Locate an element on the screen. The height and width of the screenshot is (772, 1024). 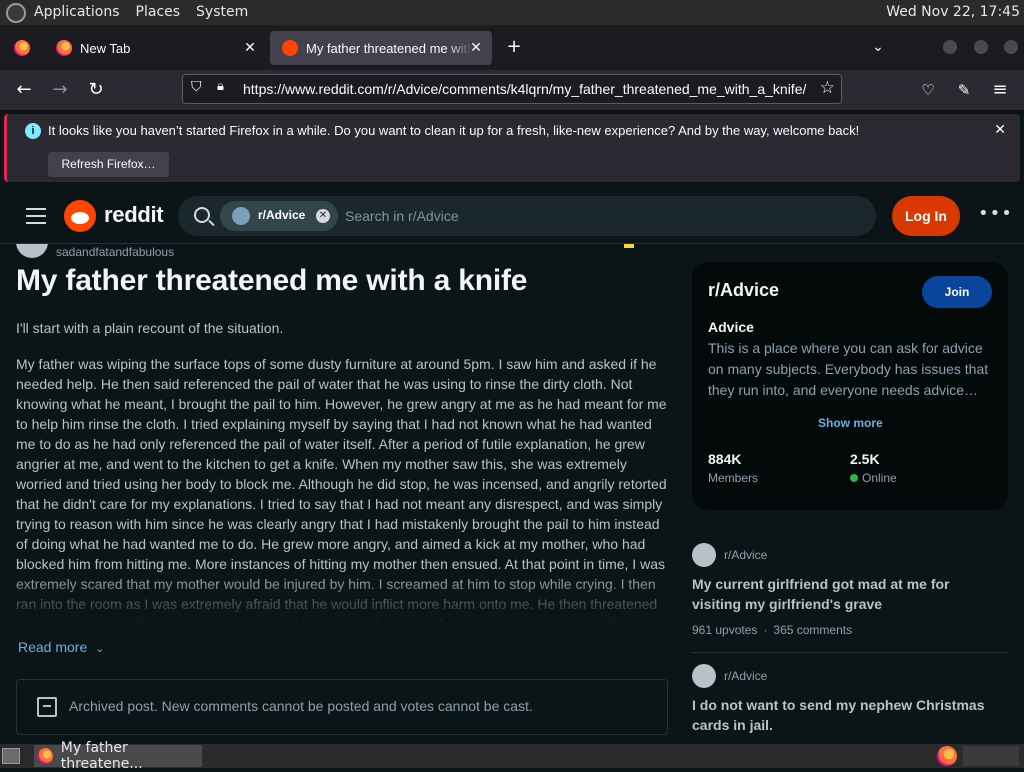
tab-reddit-post: My father threatened me with a knife ✕ is located at coordinates (381, 48).